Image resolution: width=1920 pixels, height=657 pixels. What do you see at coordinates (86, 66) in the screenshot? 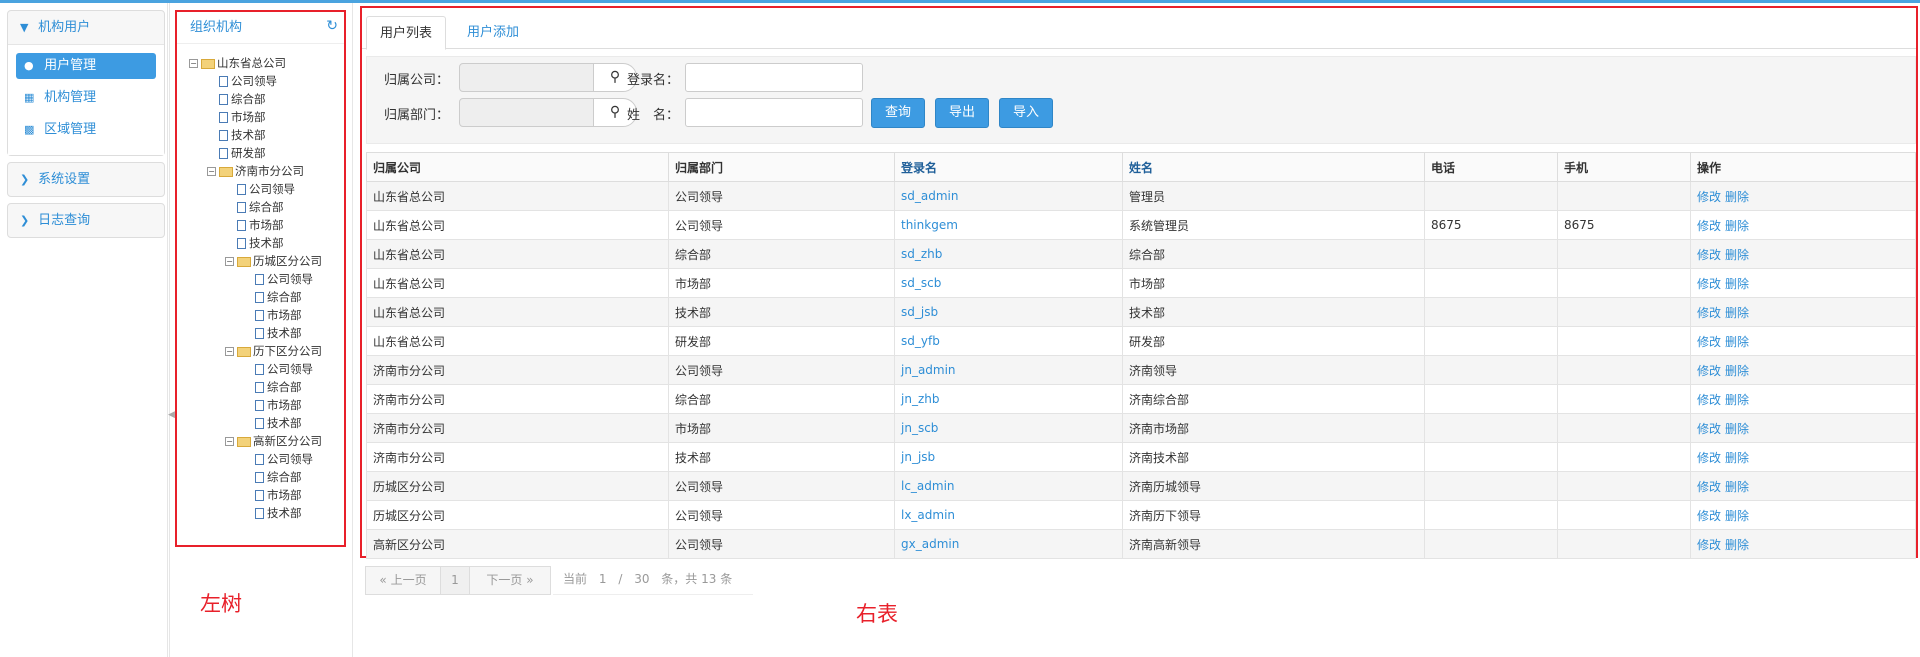
I see `nav-item-user-management: ● 用户管理` at bounding box center [86, 66].